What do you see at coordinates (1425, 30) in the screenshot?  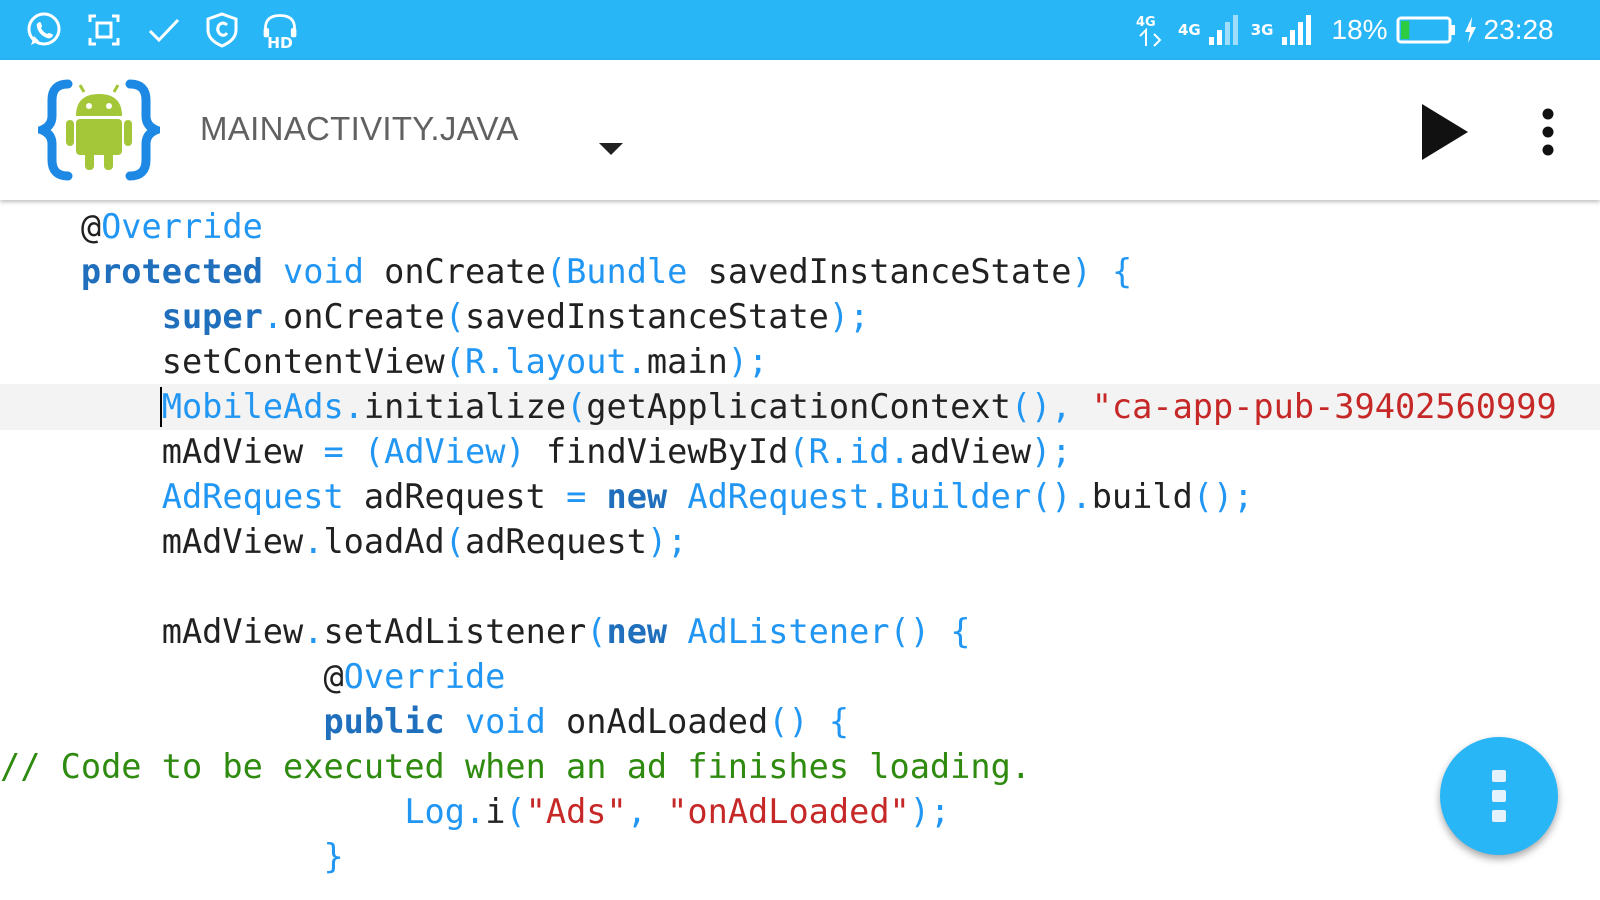 I see `battery-icon` at bounding box center [1425, 30].